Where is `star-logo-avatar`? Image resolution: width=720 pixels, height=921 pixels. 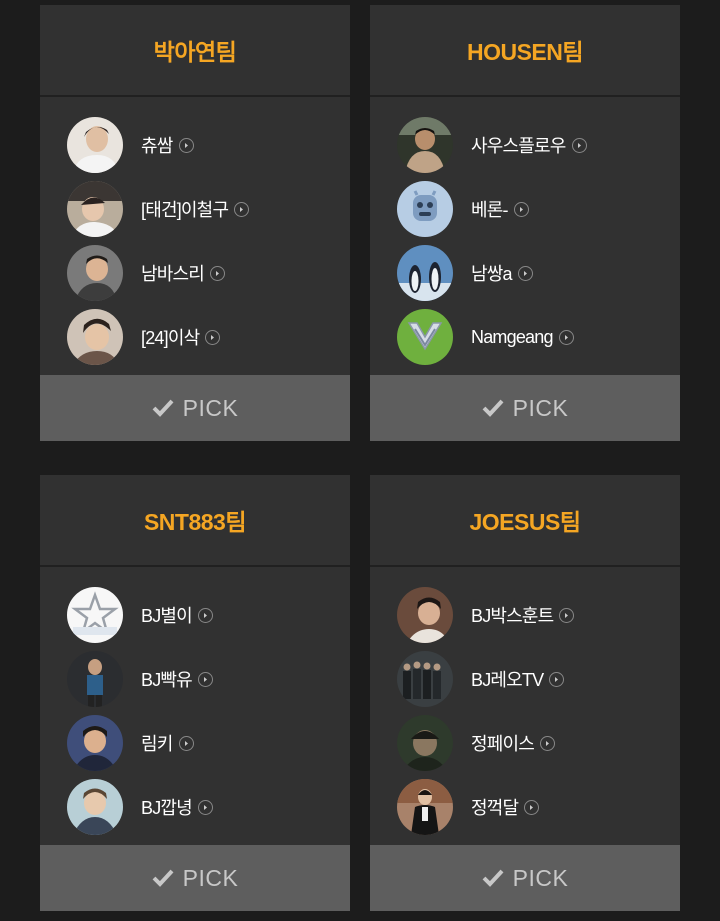 star-logo-avatar is located at coordinates (95, 615).